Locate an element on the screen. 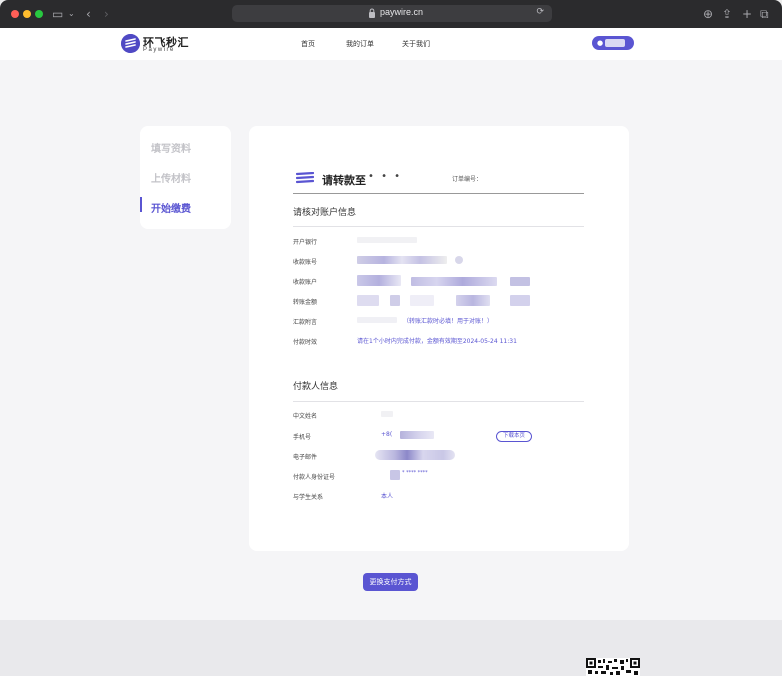  section-divider is located at coordinates (438, 226).